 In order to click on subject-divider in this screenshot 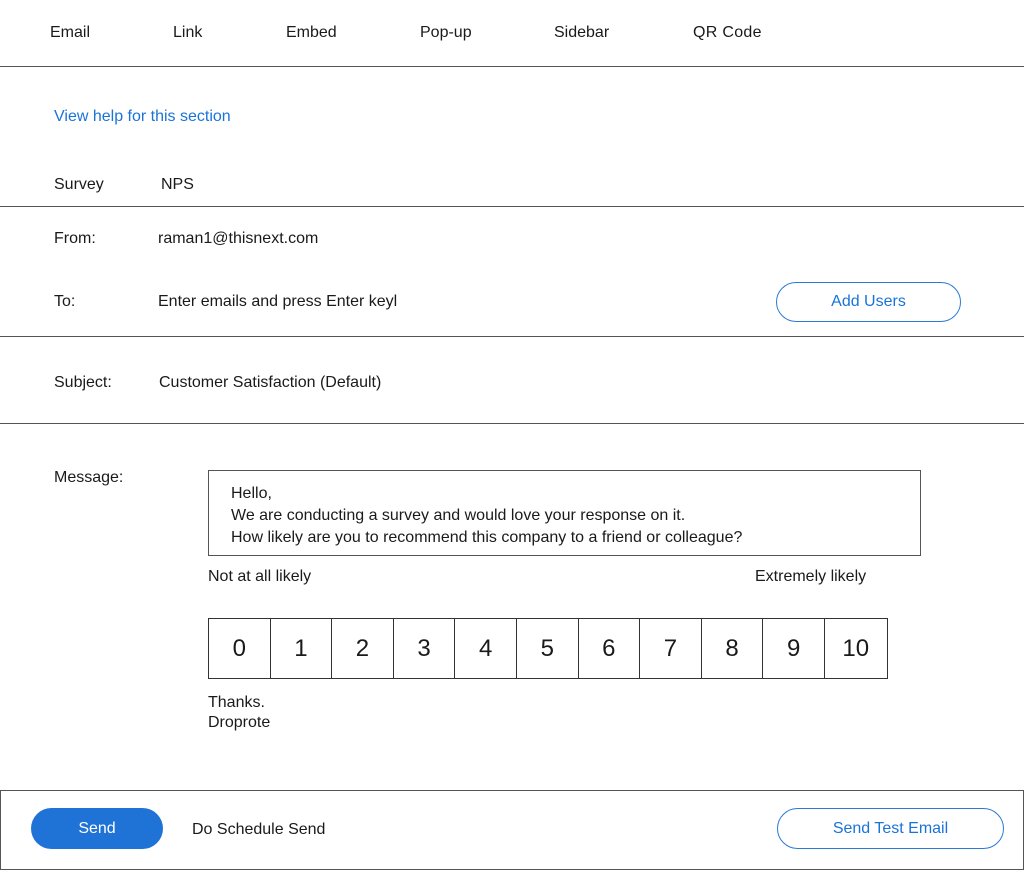, I will do `click(512, 423)`.